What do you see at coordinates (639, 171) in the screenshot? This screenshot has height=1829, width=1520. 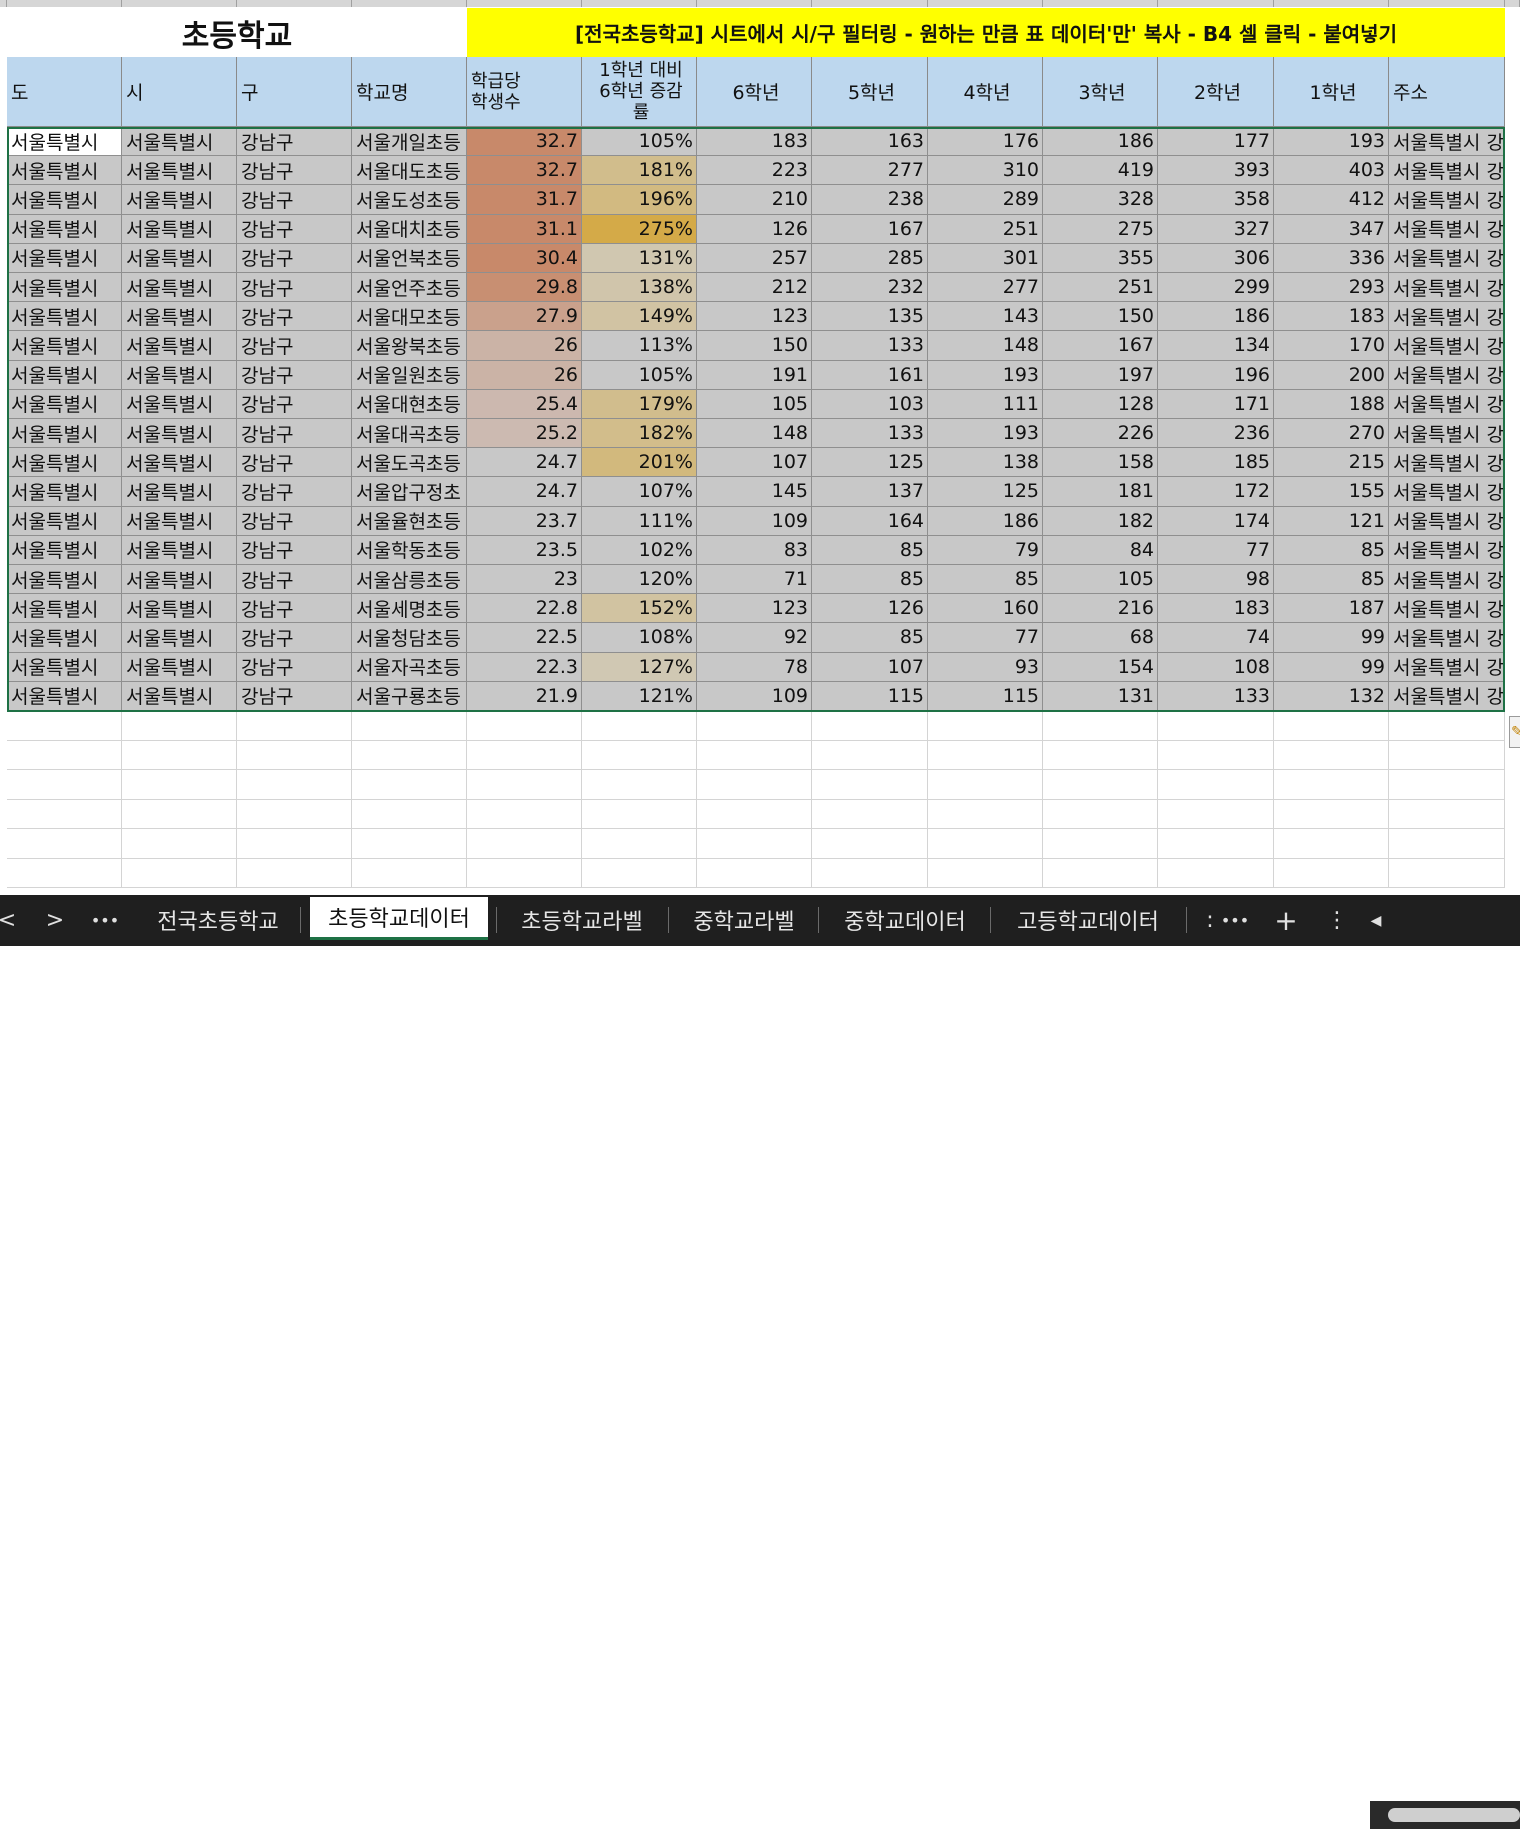 I see `data-cell: 181%` at bounding box center [639, 171].